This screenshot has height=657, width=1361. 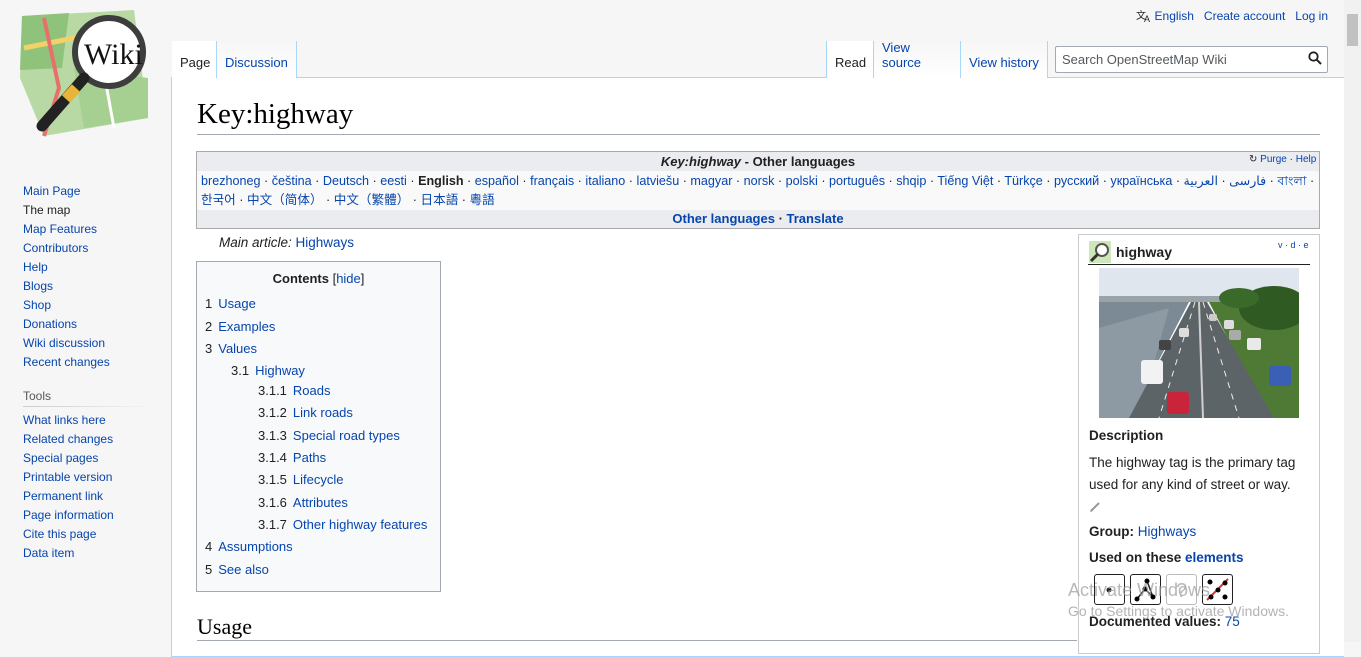 I want to click on sidebar-link: Donations, so click(x=50, y=324).